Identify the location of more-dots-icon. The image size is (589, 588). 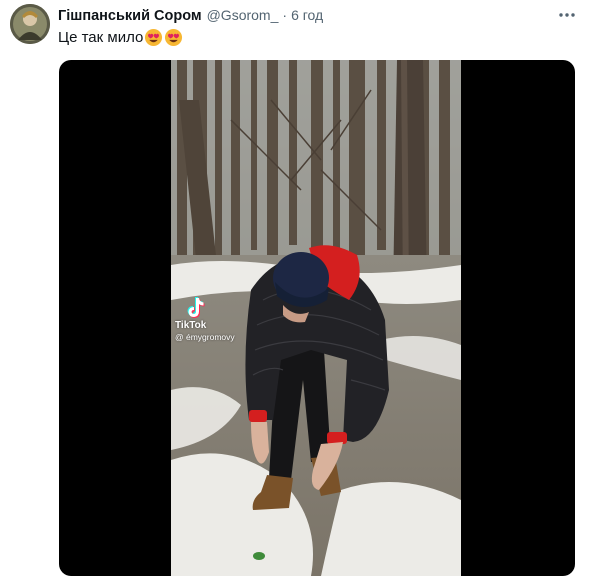
(567, 15).